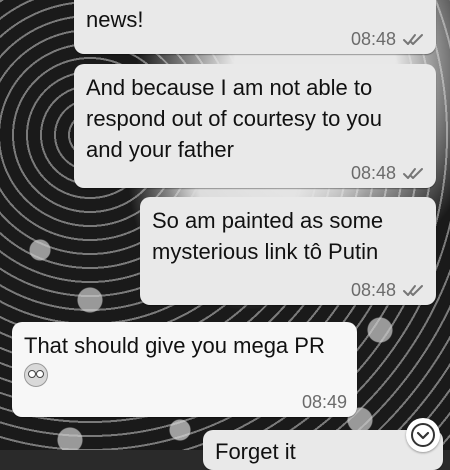 Image resolution: width=450 pixels, height=470 pixels. I want to click on message-meta: 08:49, so click(324, 402).